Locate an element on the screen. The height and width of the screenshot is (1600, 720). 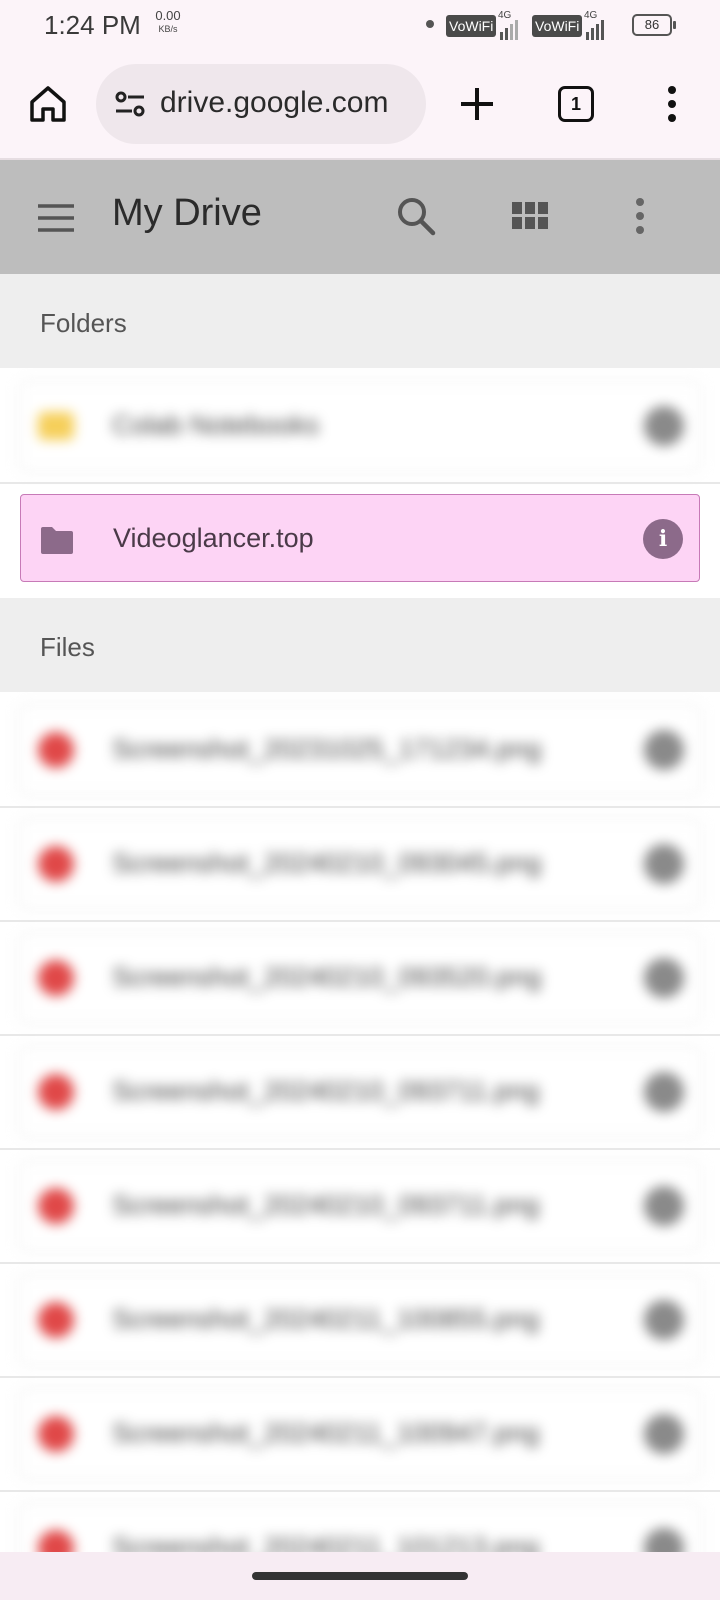
signal-icon-2: 4G is located at coordinates (600, 25).